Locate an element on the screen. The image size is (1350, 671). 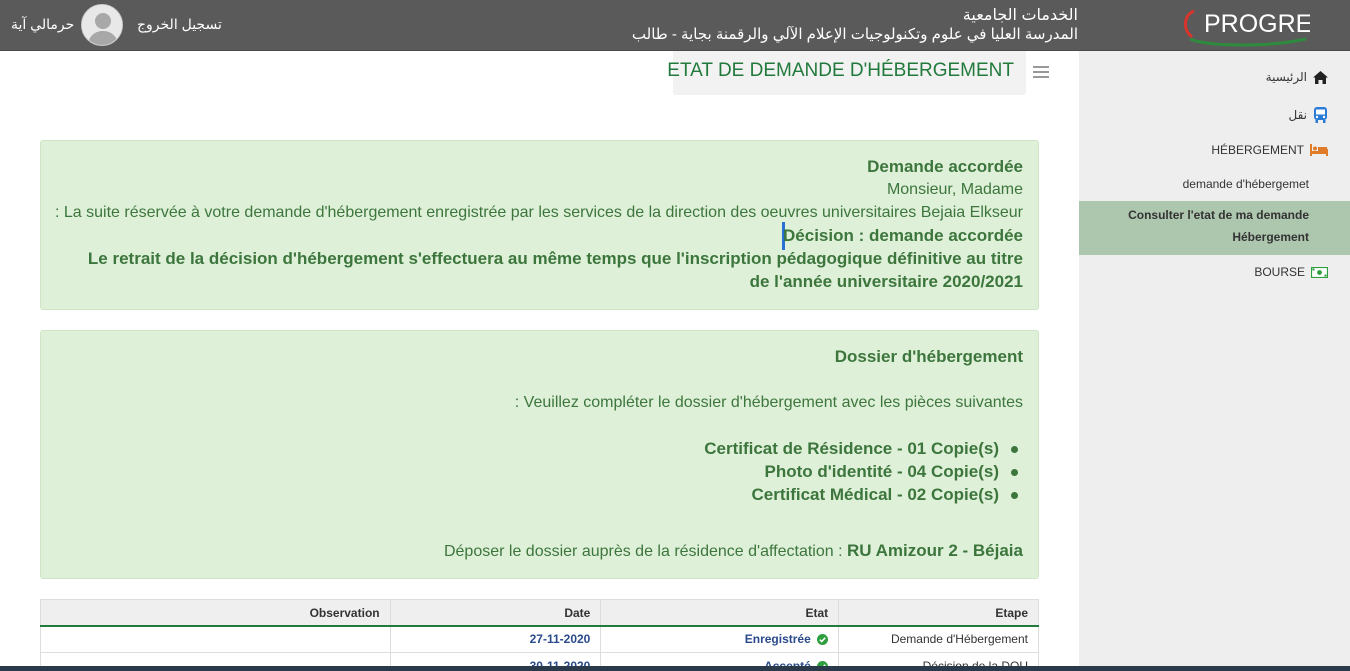
sidebar-item-bourse: BOURSE is located at coordinates (1291, 272).